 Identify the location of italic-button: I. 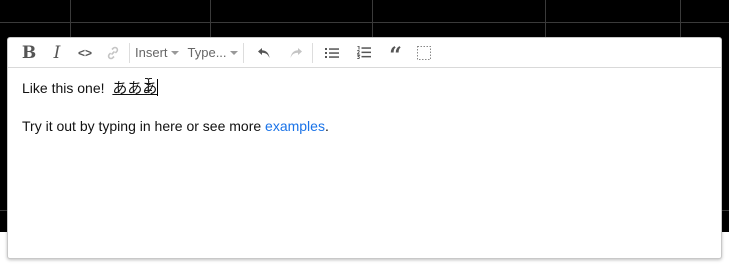
(57, 53).